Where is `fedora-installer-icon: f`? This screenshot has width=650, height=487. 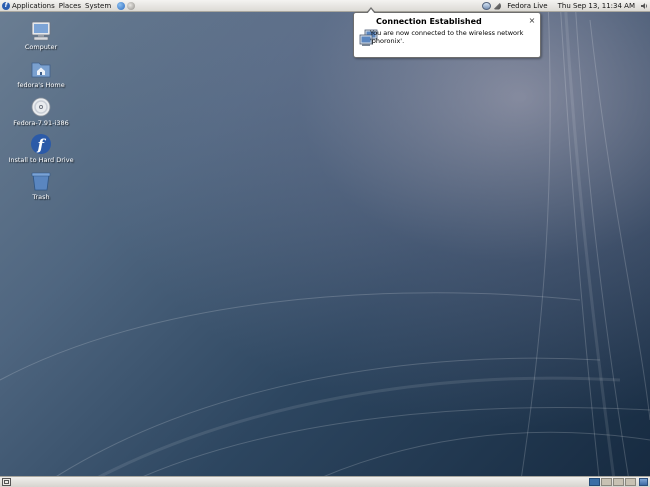 fedora-installer-icon: f is located at coordinates (41, 144).